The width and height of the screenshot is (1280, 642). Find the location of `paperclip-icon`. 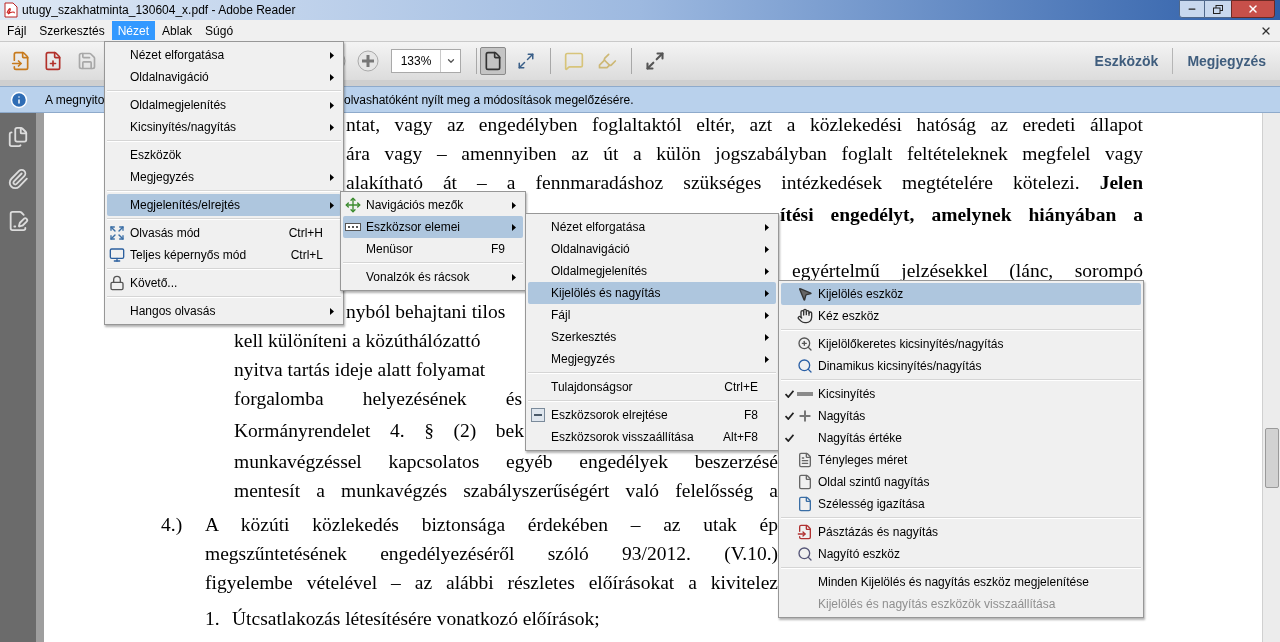

paperclip-icon is located at coordinates (18, 179).